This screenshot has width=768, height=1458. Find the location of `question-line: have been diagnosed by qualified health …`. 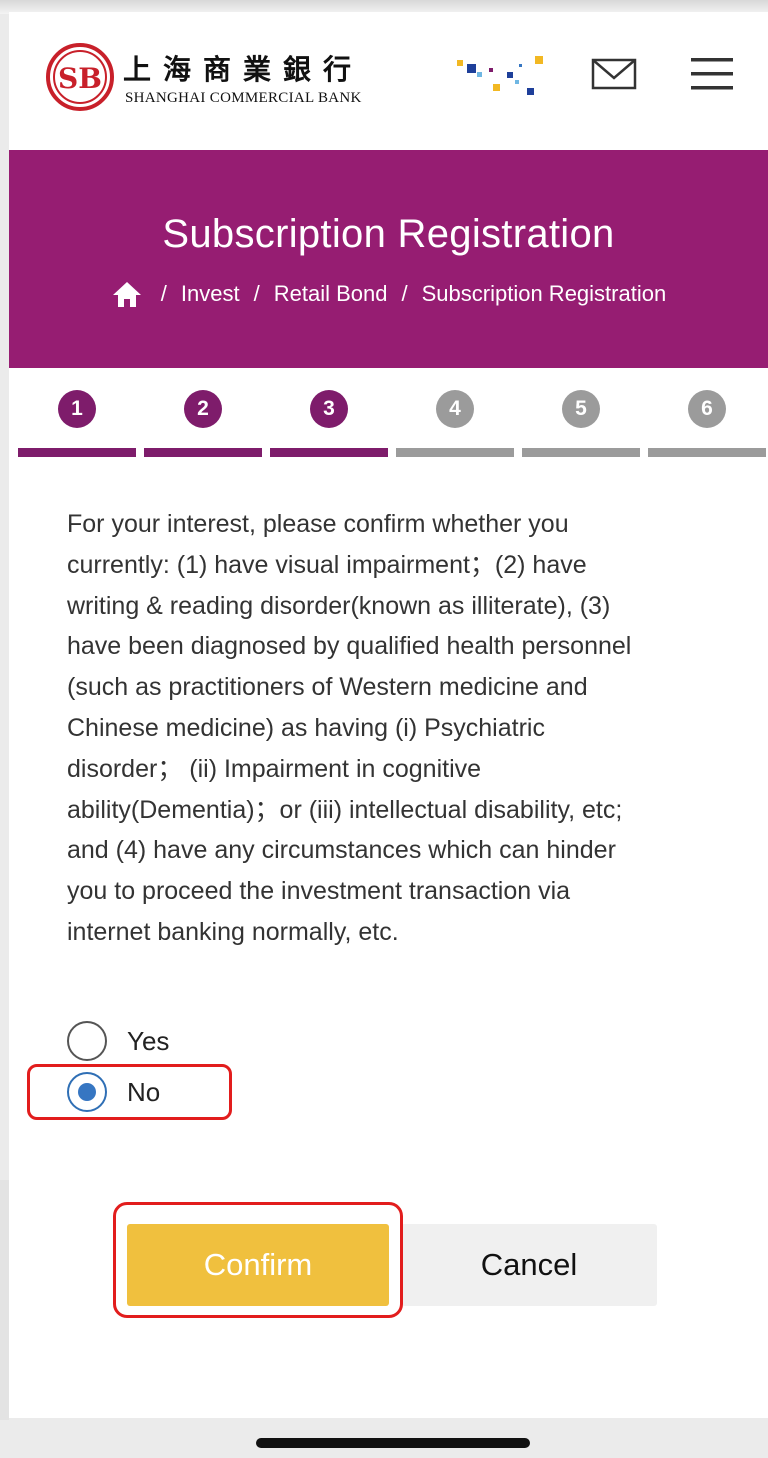

question-line: have been diagnosed by qualified health … is located at coordinates (349, 646).